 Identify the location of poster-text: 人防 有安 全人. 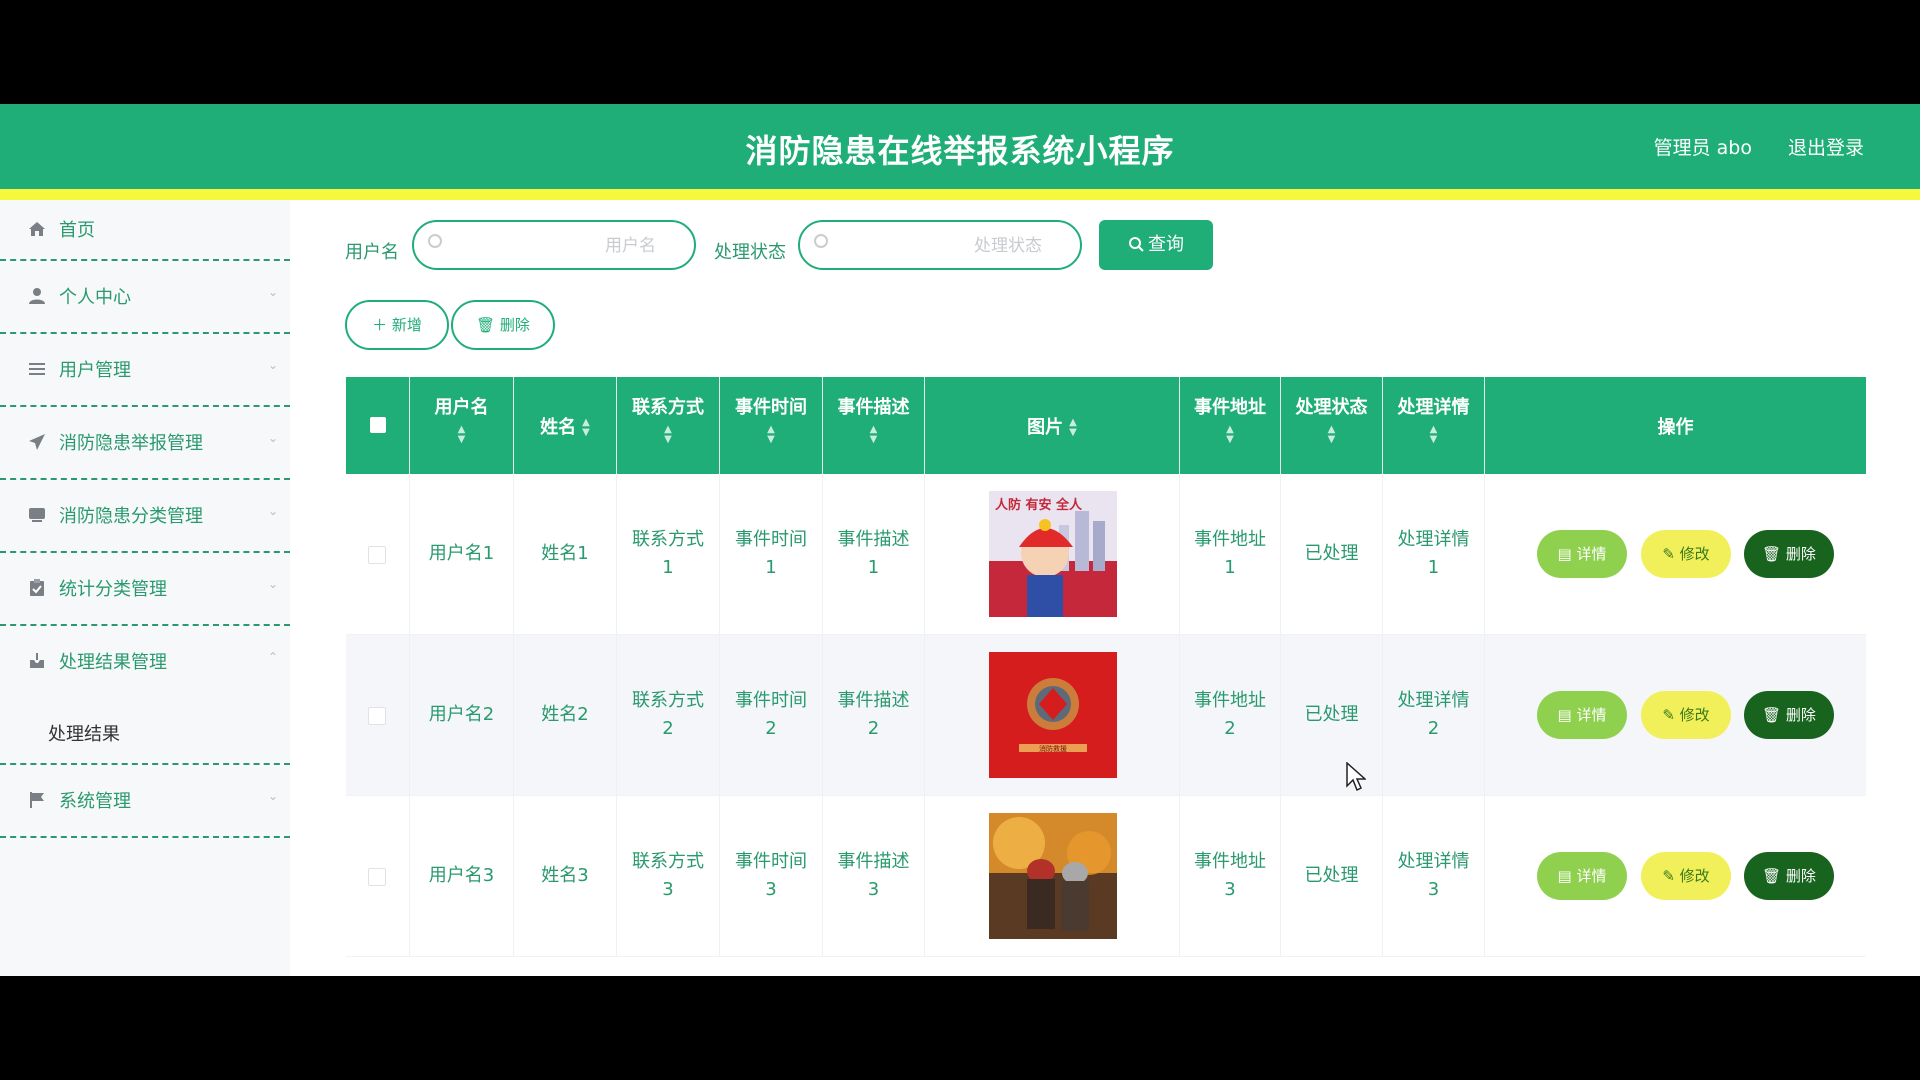
(1039, 505).